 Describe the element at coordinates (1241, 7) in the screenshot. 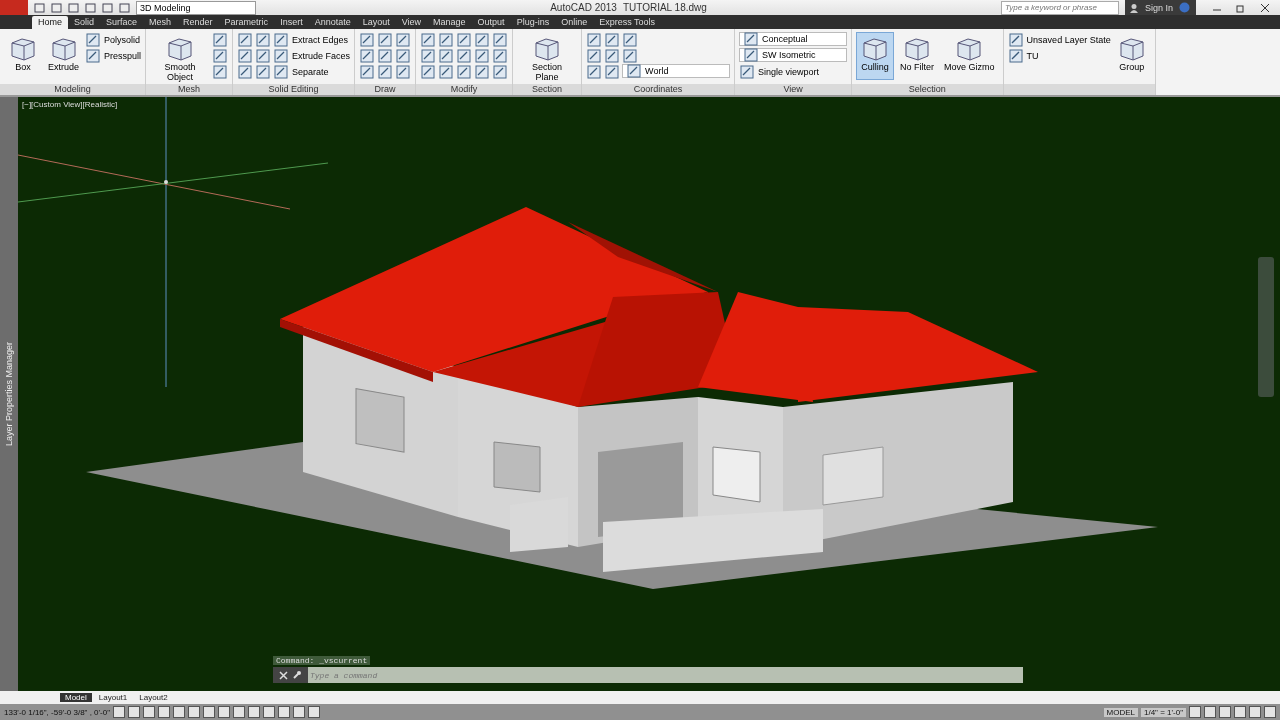

I see `restore-icon` at that location.